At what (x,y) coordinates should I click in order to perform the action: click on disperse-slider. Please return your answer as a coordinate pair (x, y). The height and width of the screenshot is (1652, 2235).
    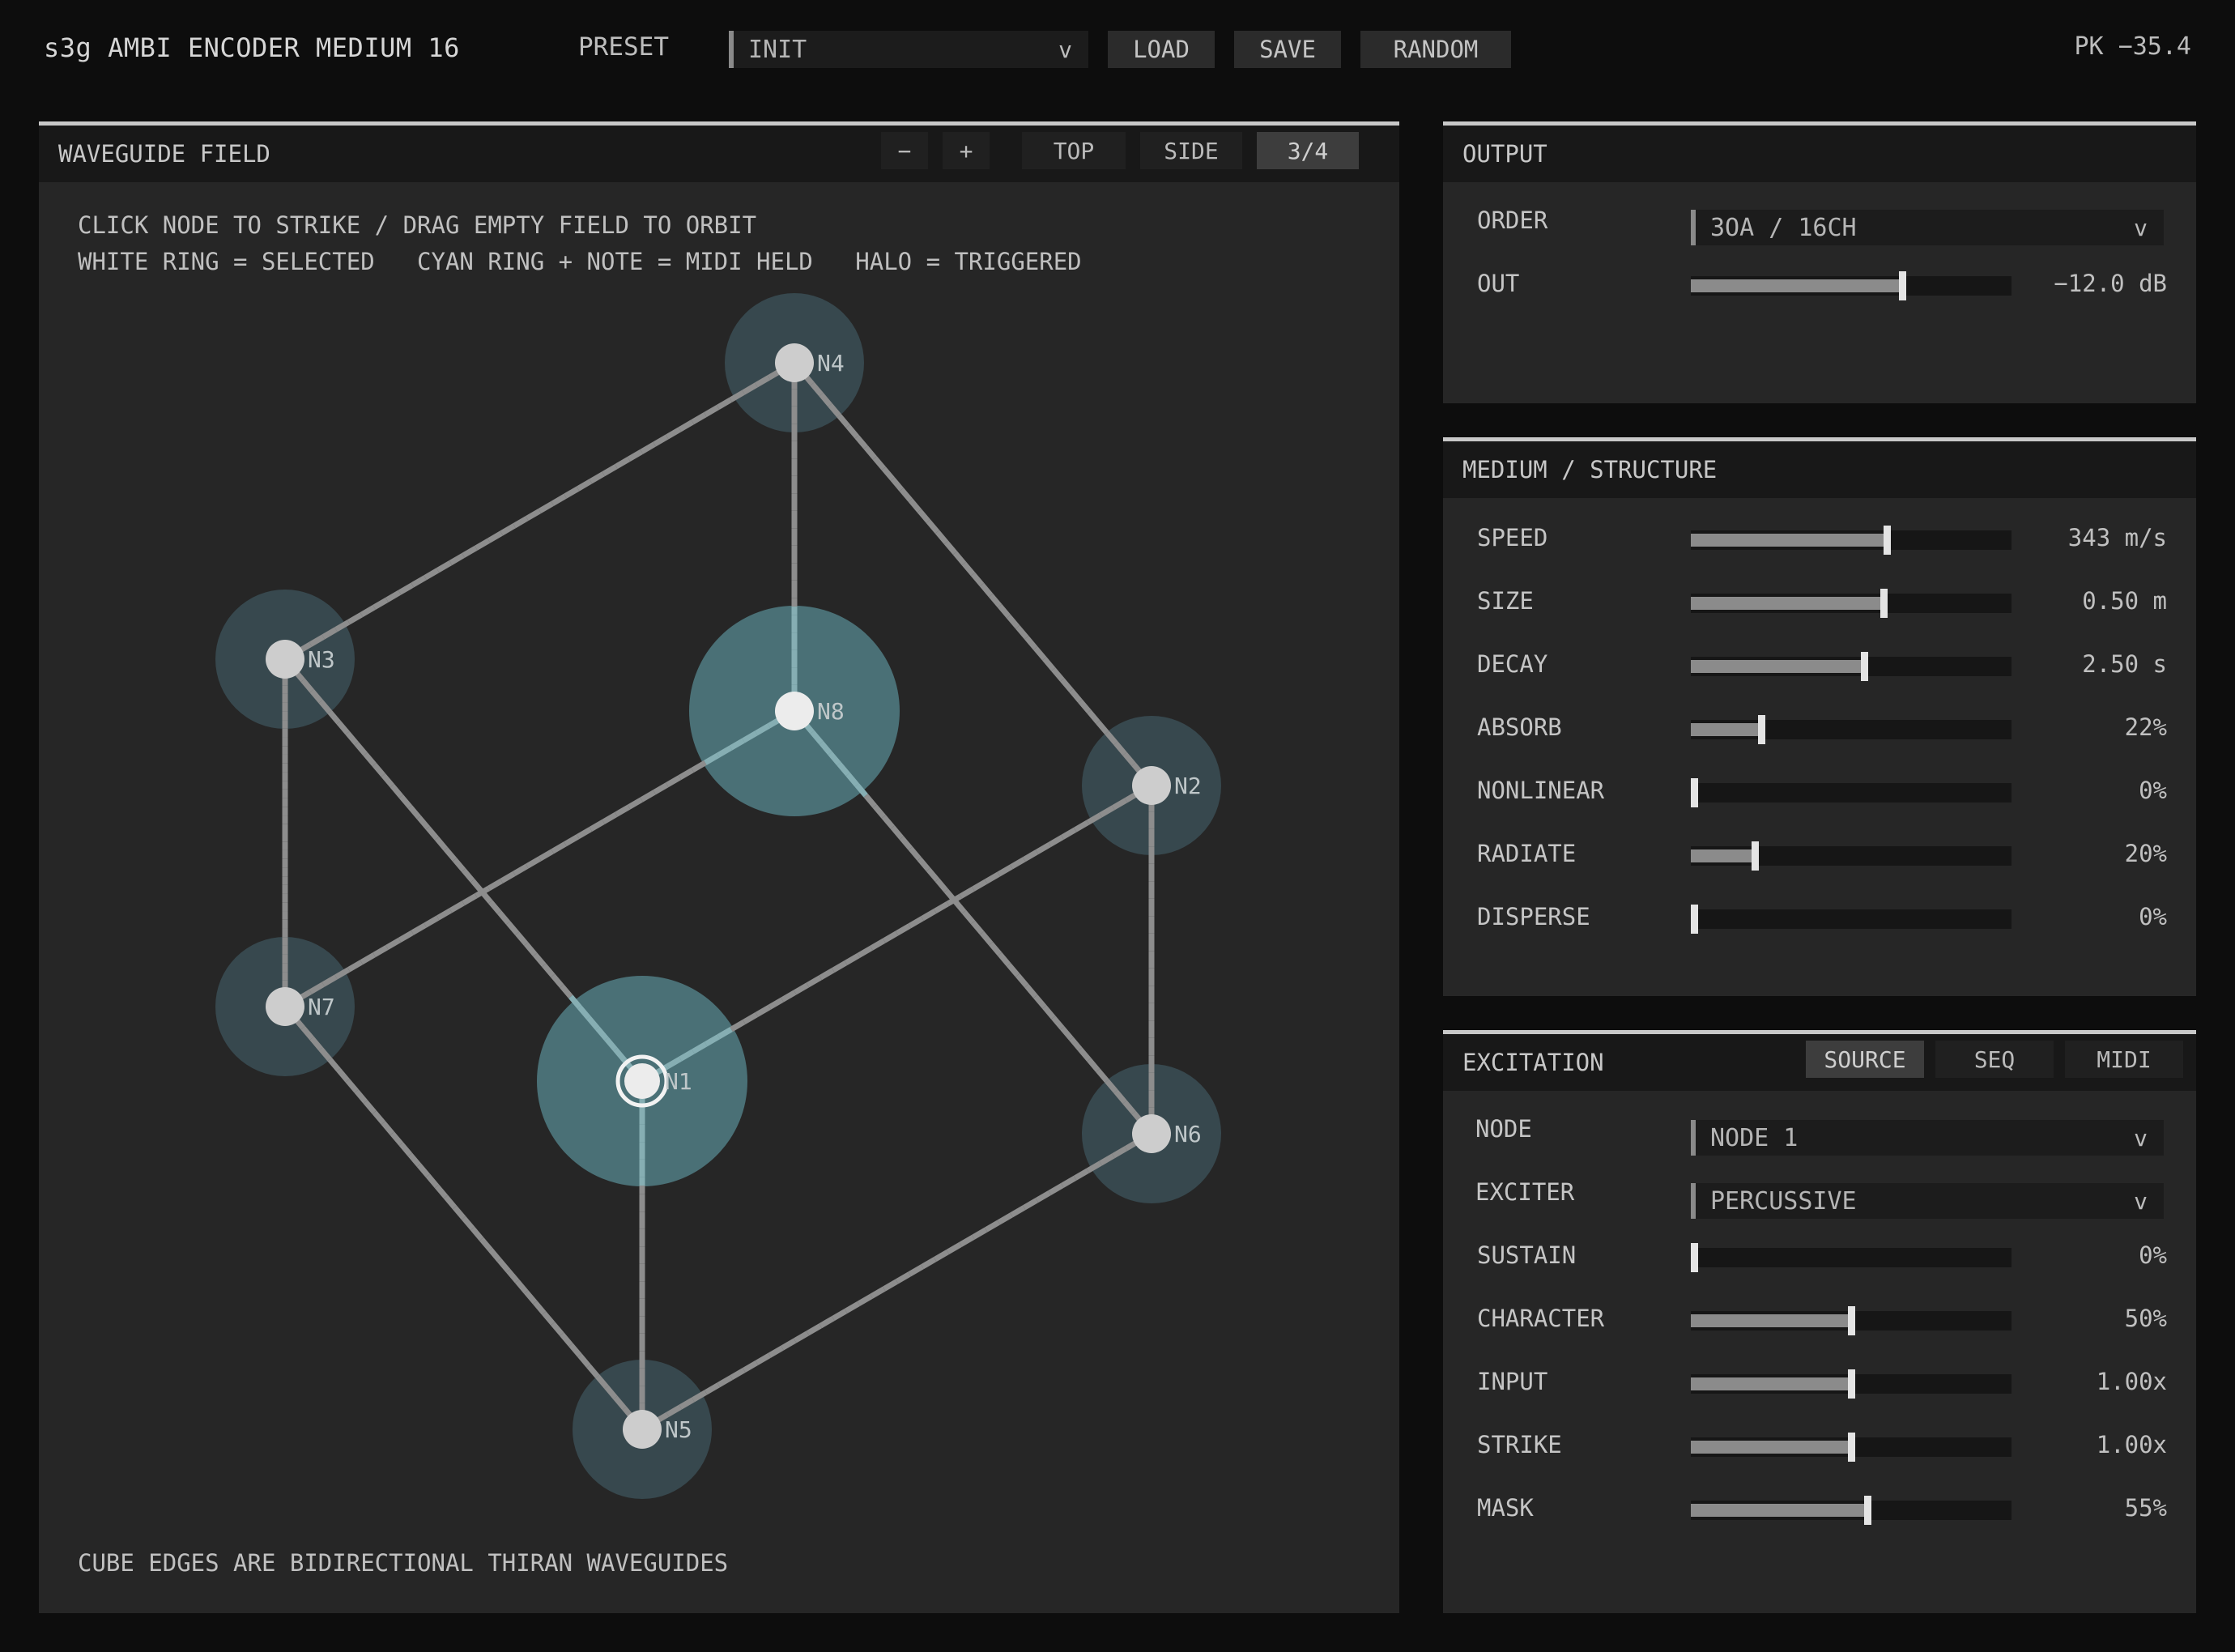
    Looking at the image, I should click on (1851, 919).